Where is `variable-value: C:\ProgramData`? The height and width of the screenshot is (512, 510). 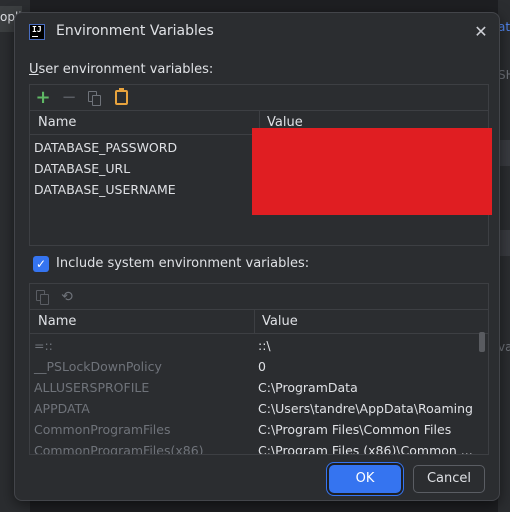
variable-value: C:\ProgramData is located at coordinates (308, 387).